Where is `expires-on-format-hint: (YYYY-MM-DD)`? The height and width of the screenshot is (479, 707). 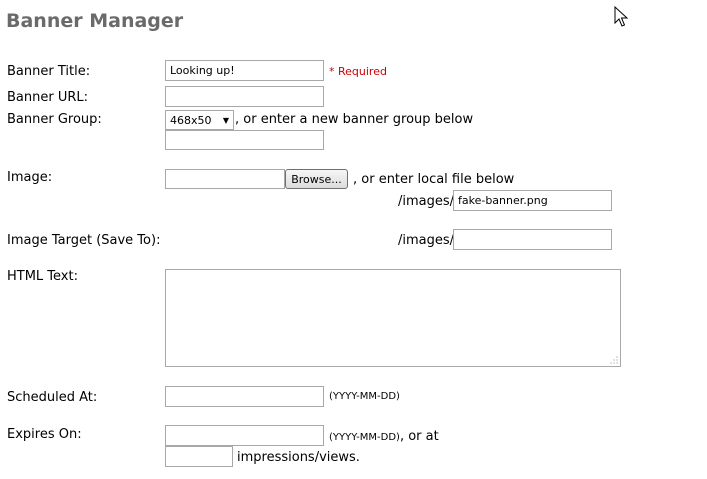 expires-on-format-hint: (YYYY-MM-DD) is located at coordinates (364, 437).